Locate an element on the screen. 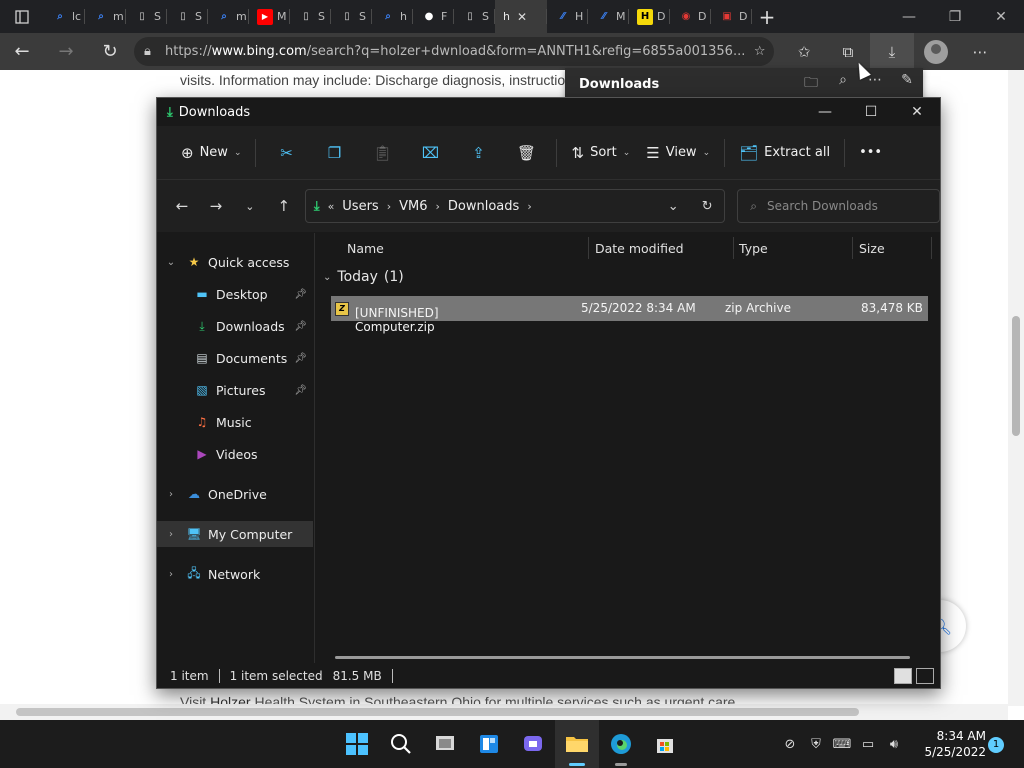  share-button: ⇪ is located at coordinates (478, 153).